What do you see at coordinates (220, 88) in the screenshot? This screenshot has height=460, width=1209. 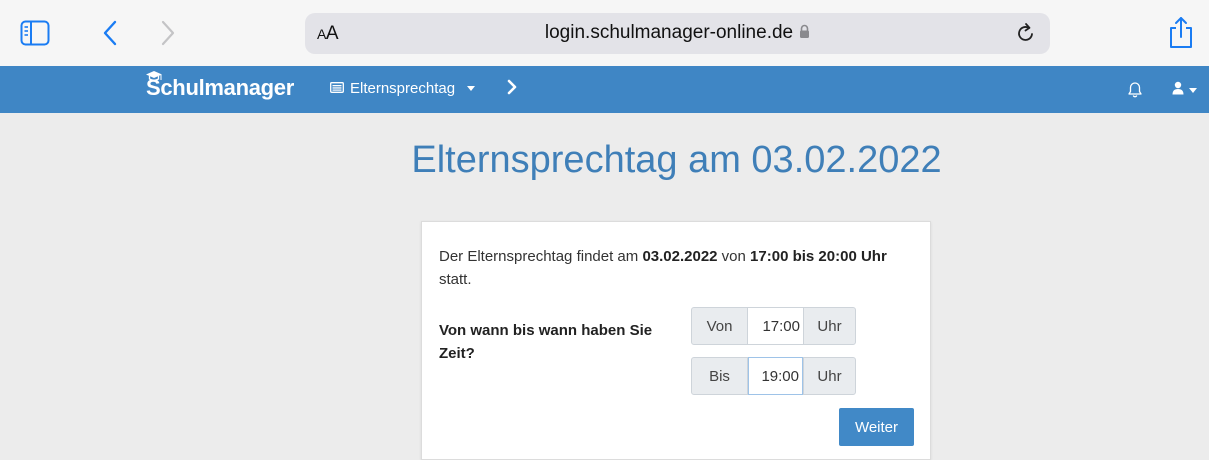 I see `brand-logo: Schulmanager` at bounding box center [220, 88].